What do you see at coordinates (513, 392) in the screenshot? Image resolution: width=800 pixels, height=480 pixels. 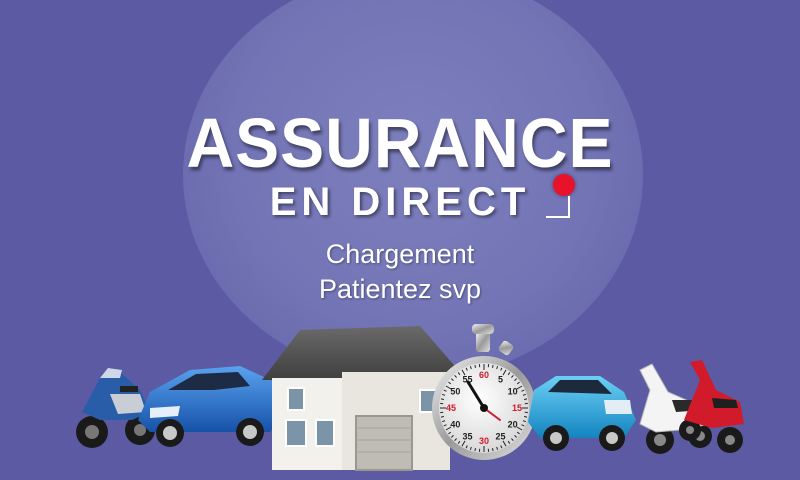 I see `stopwatch-mark: 10` at bounding box center [513, 392].